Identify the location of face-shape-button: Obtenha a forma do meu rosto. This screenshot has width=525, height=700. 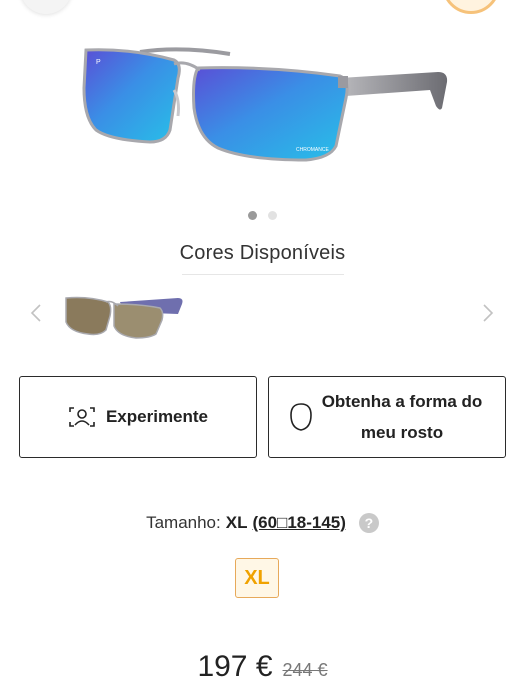
(387, 417).